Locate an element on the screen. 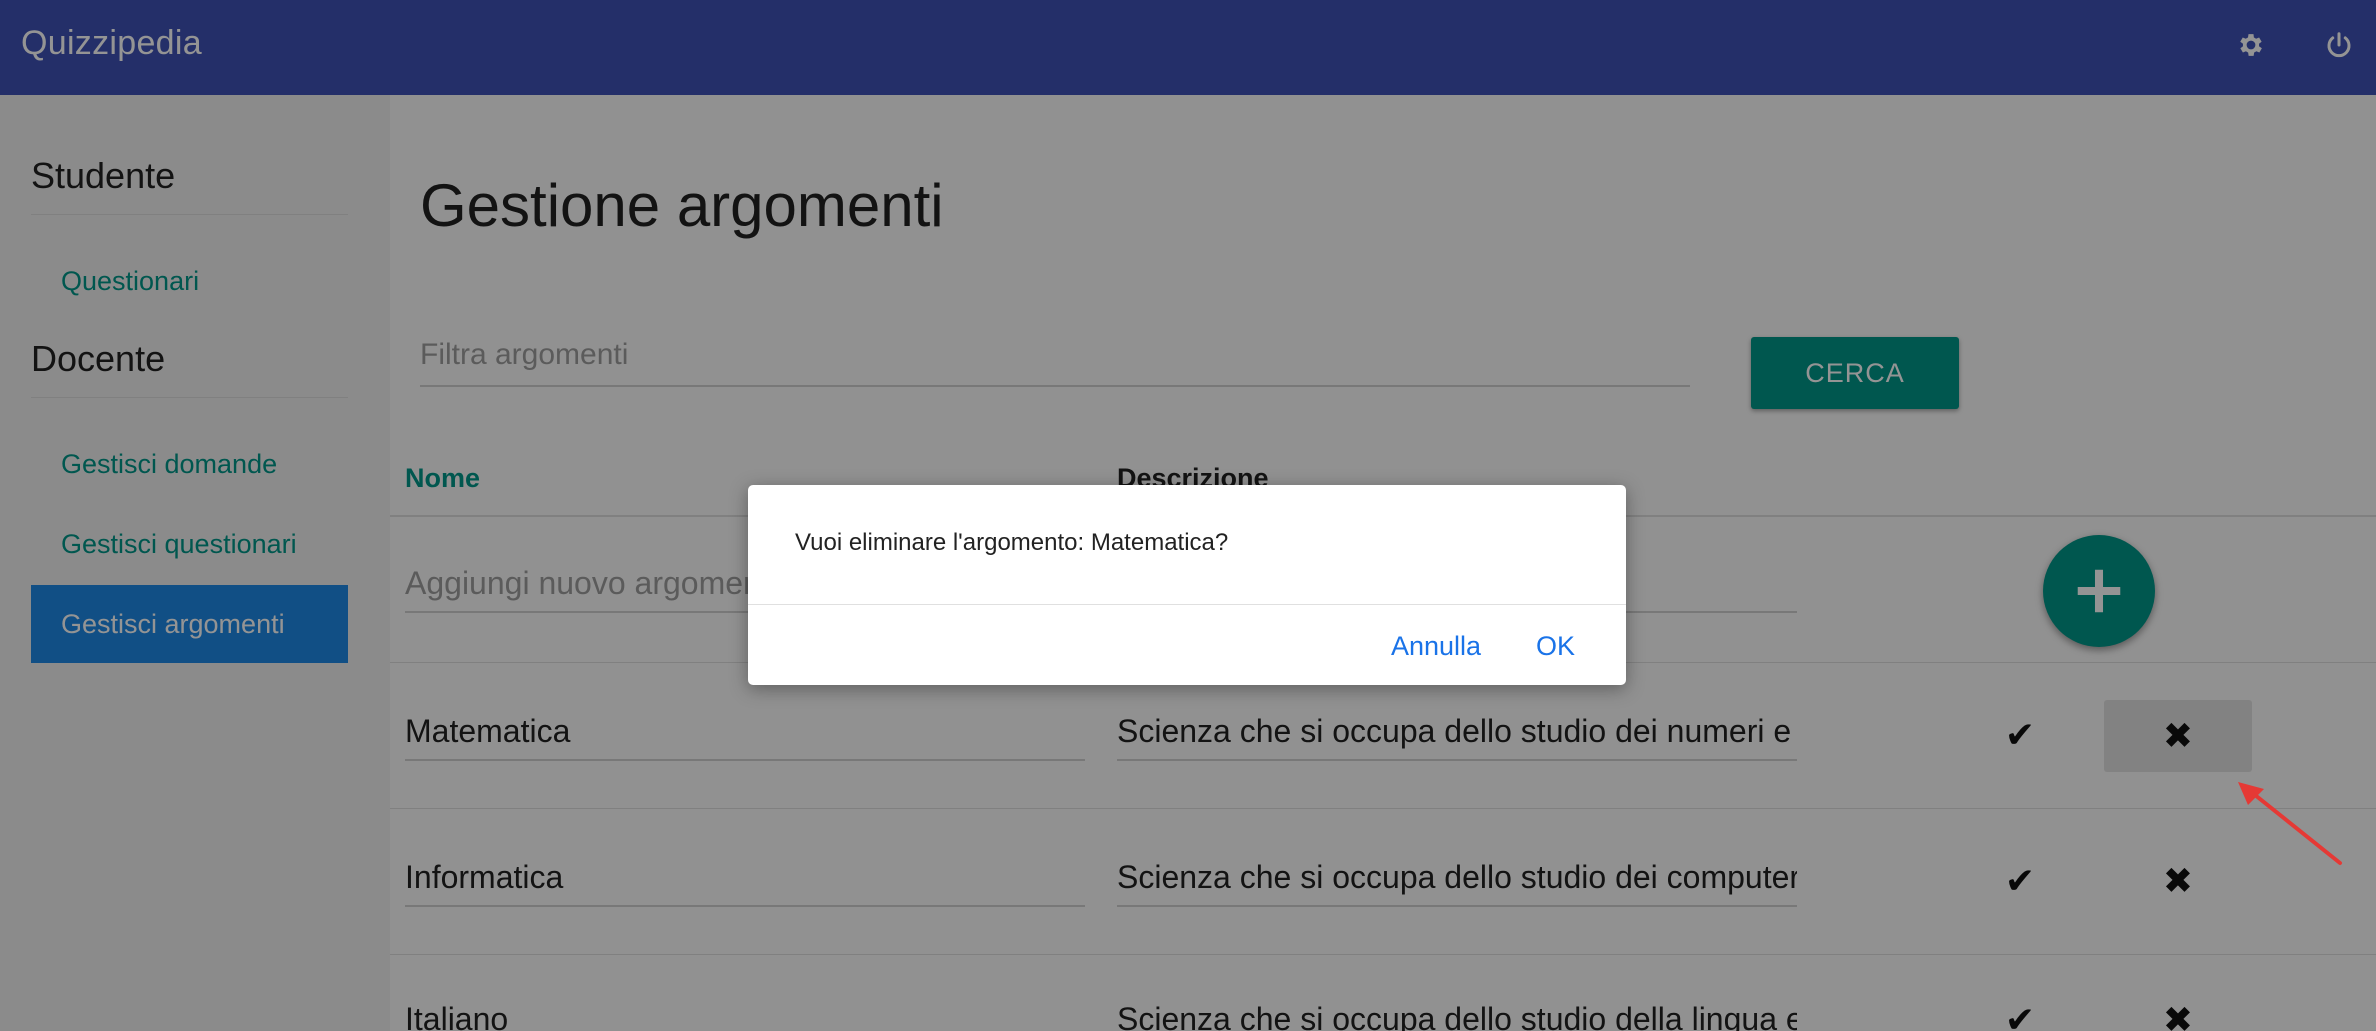 This screenshot has height=1031, width=2376. cancel-button: Annulla is located at coordinates (1436, 646).